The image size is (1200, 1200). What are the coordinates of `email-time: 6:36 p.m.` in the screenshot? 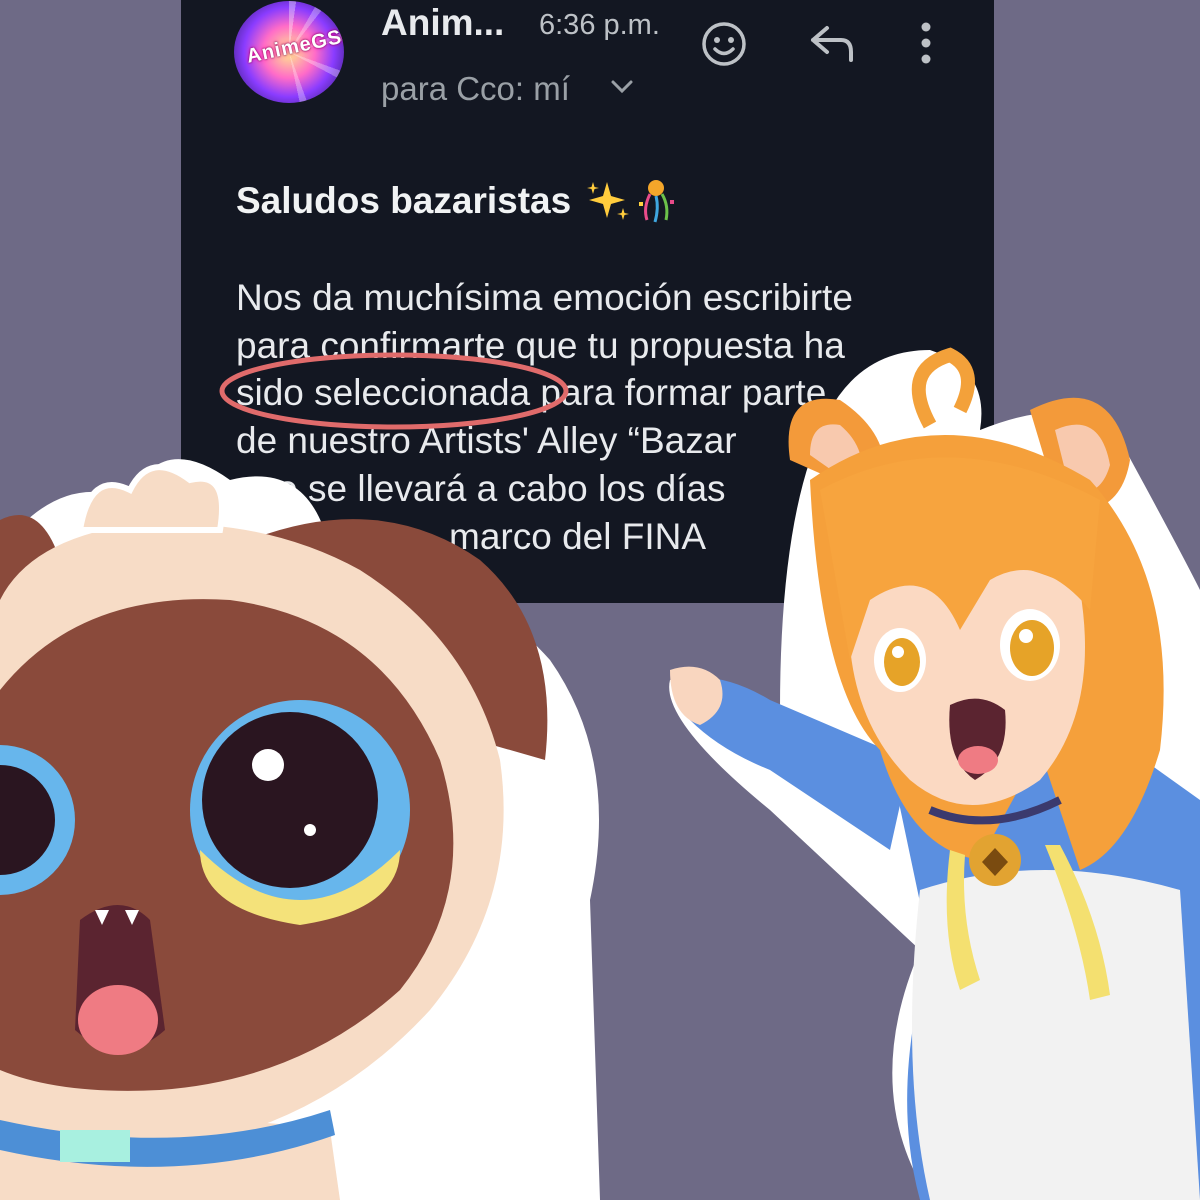 It's located at (599, 25).